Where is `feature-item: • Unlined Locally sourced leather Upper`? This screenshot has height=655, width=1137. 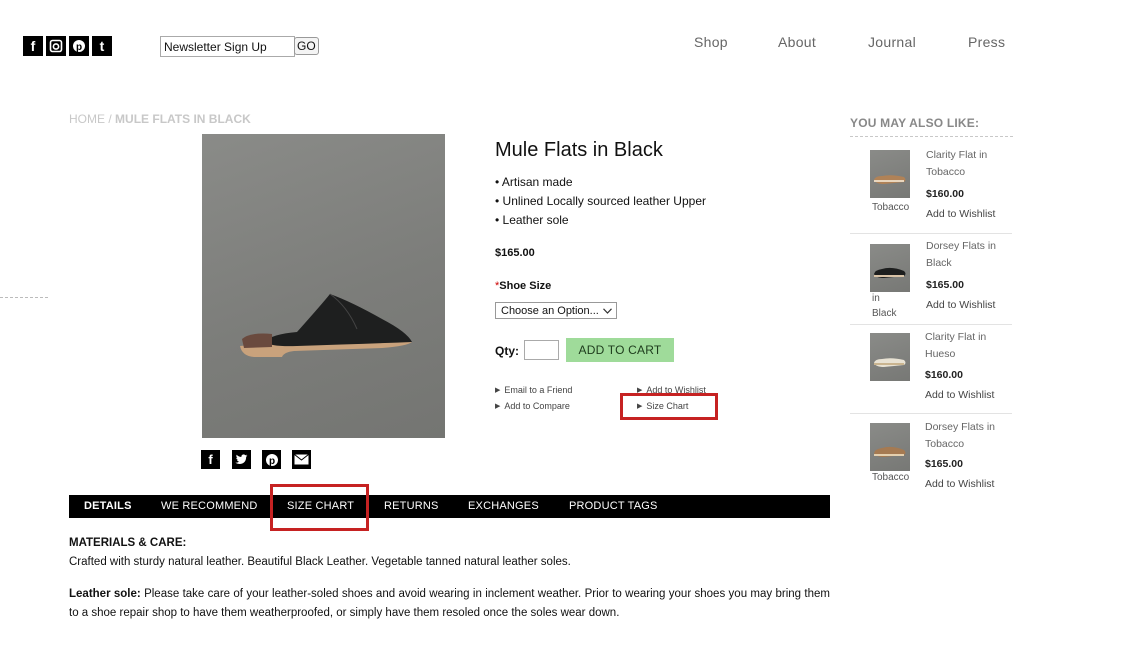
feature-item: • Unlined Locally sourced leather Upper is located at coordinates (600, 201).